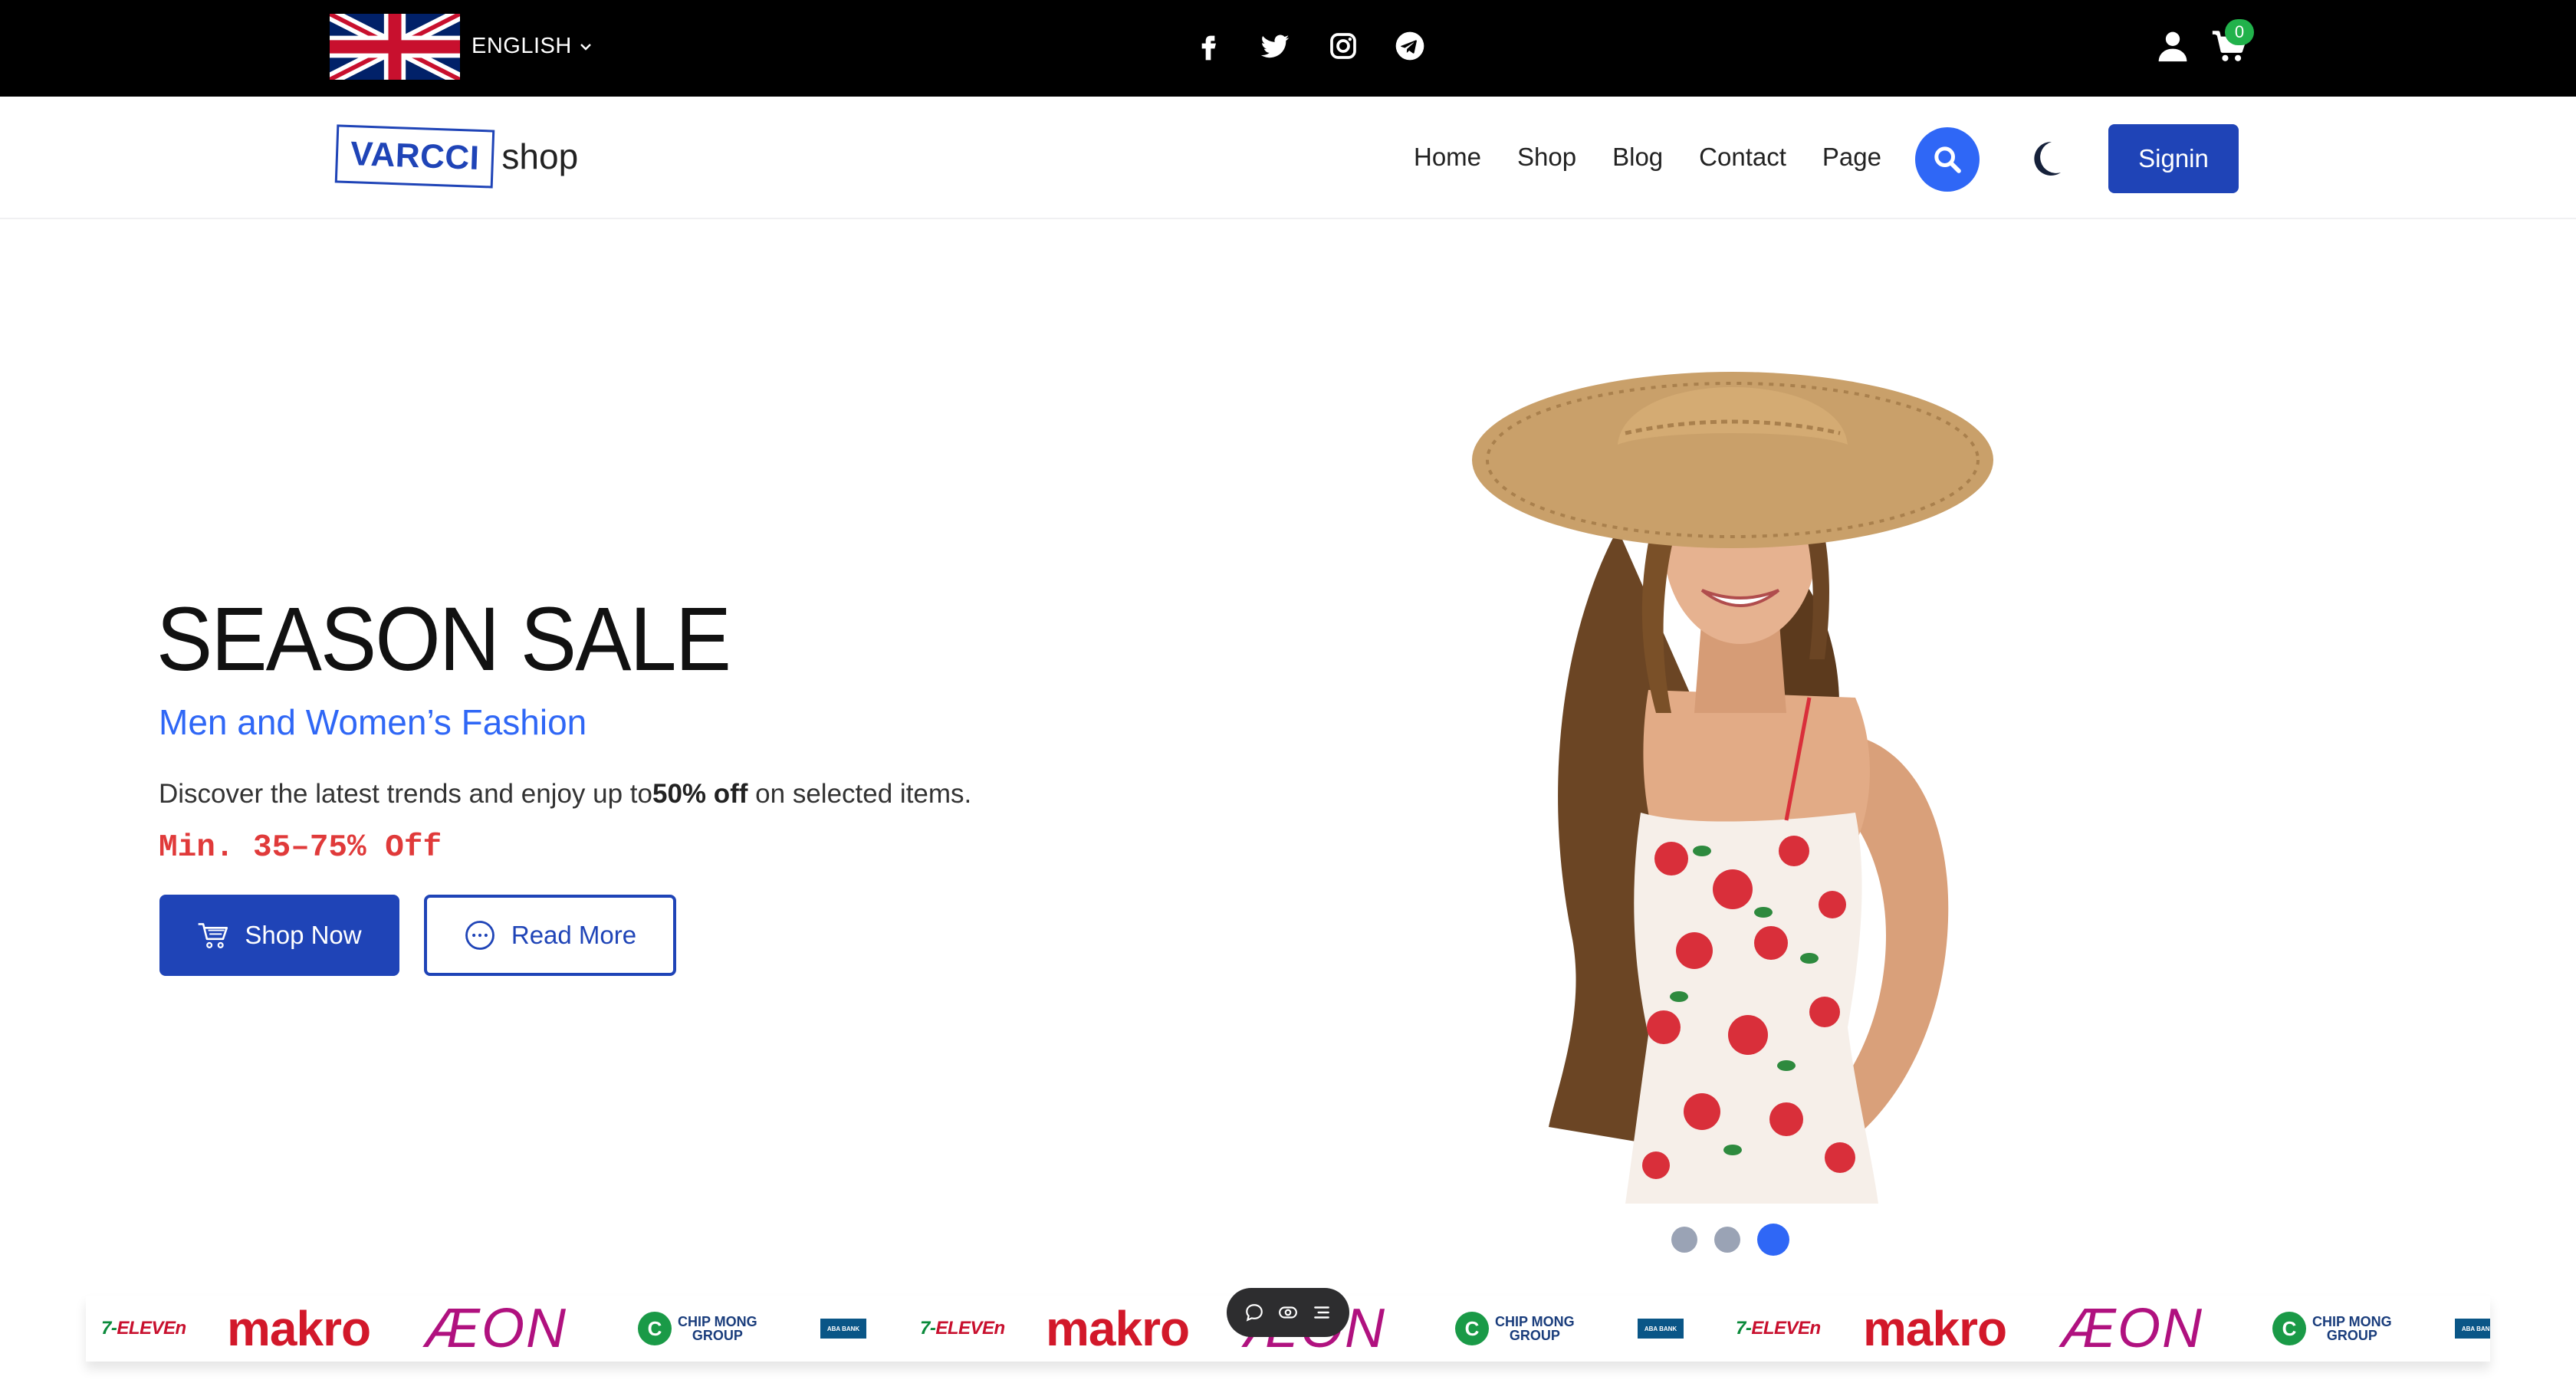 Image resolution: width=2576 pixels, height=1383 pixels. What do you see at coordinates (373, 722) in the screenshot?
I see `hero-subtitle: Men and Women’s Fashion` at bounding box center [373, 722].